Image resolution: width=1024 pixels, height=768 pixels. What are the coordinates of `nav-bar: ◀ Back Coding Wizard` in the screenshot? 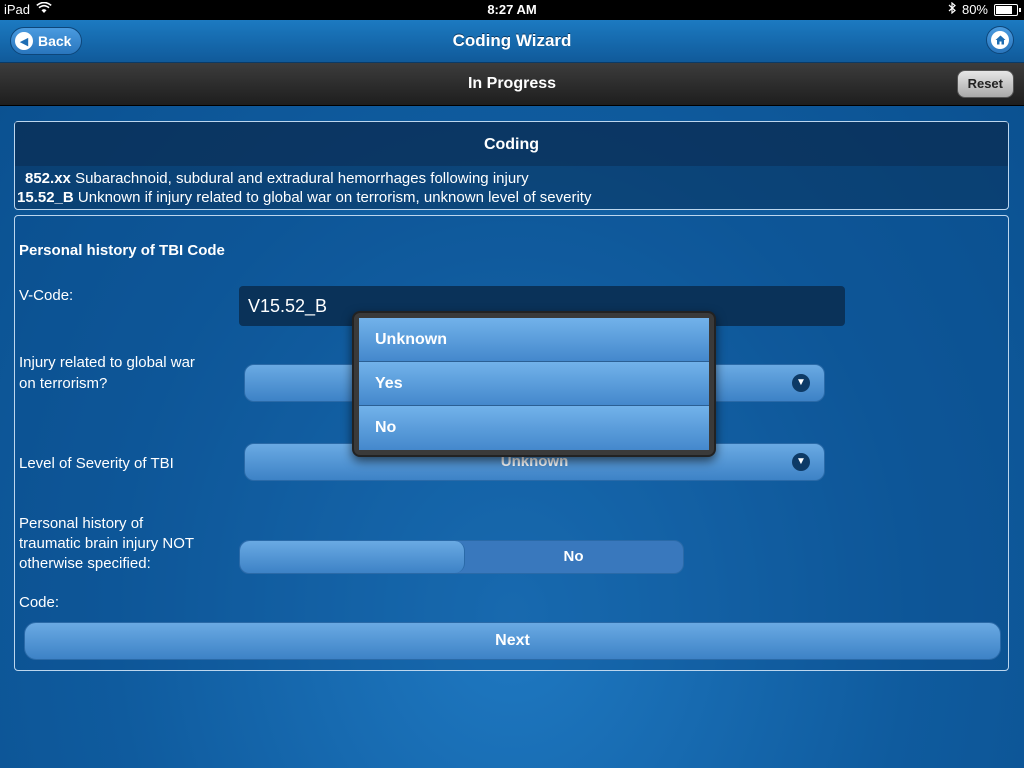 It's located at (512, 41).